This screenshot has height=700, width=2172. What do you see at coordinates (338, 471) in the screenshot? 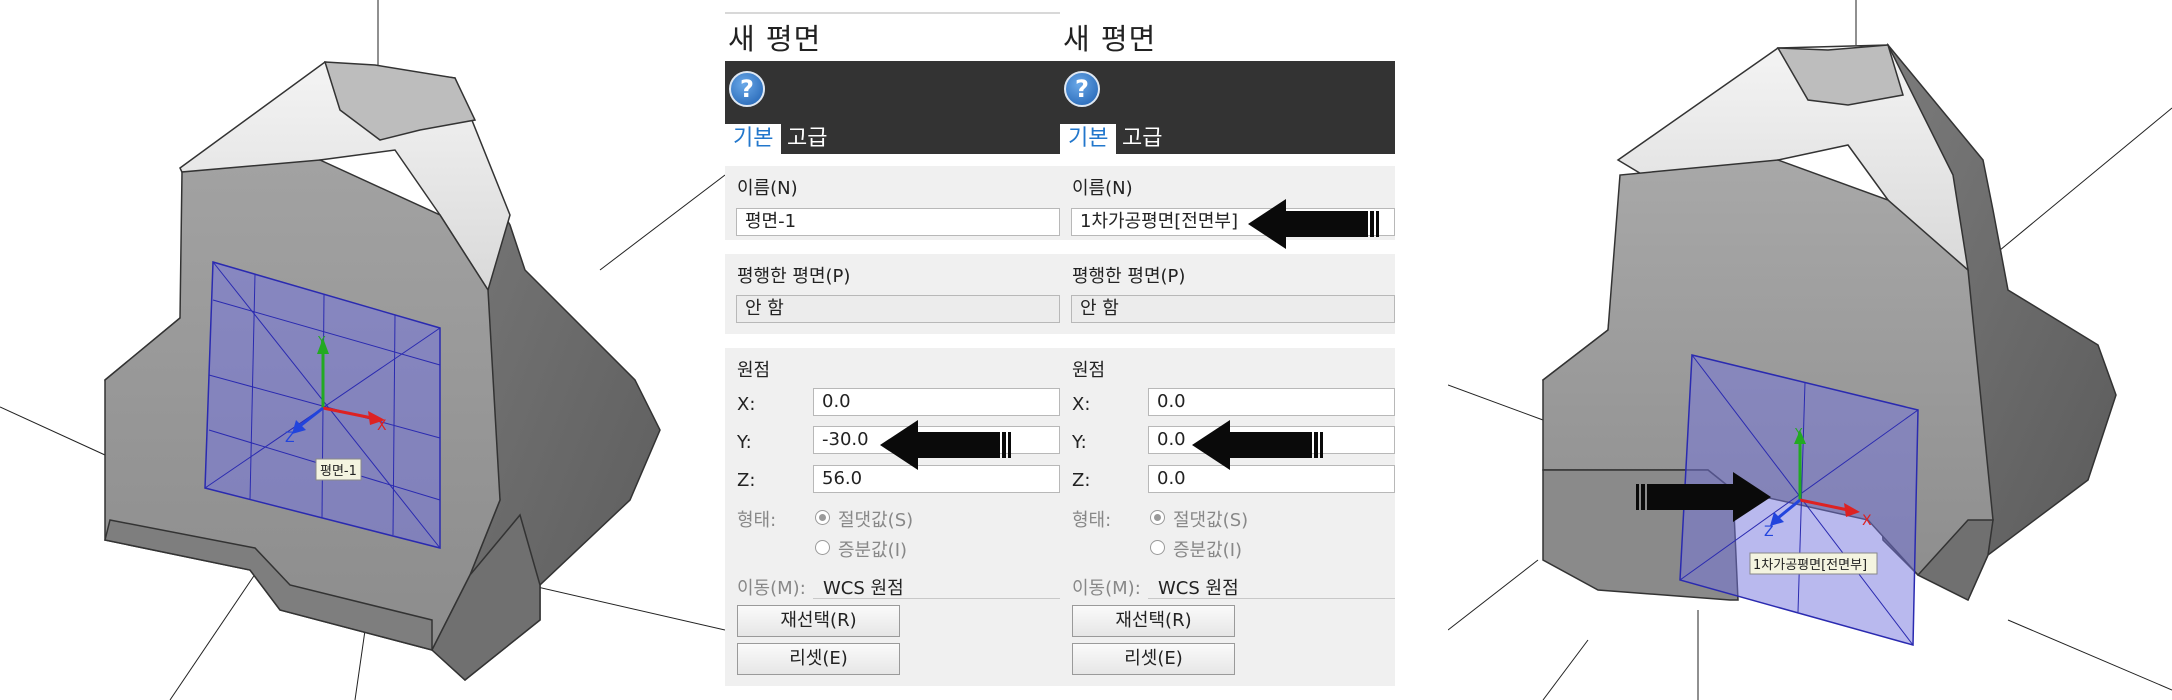
I see `plane-label: 평면-1` at bounding box center [338, 471].